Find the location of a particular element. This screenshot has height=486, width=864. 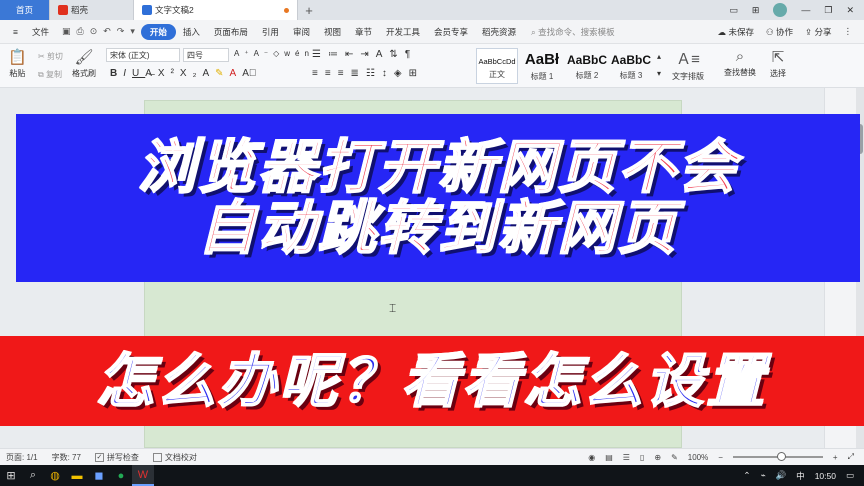

word-count: 字数: 77 is located at coordinates (66, 457).